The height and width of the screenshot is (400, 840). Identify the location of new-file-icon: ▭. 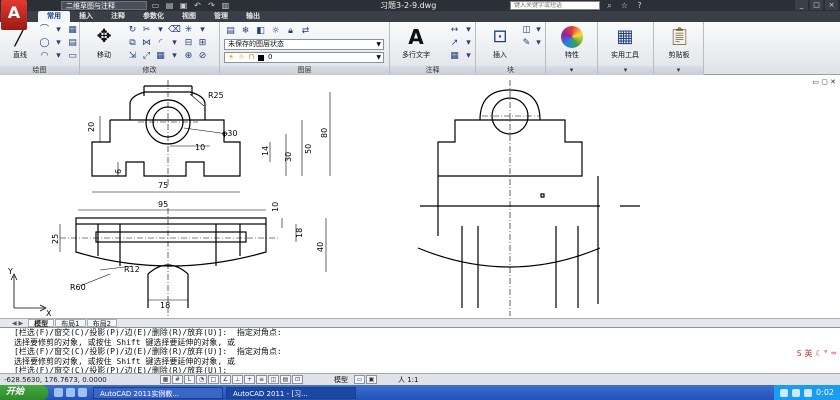
(155, 5).